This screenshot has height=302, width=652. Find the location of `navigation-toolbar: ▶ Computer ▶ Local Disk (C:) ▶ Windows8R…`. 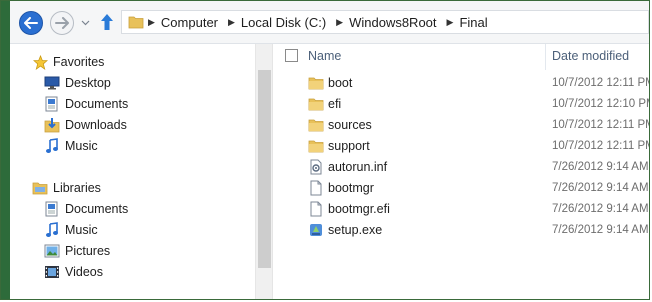

navigation-toolbar: ▶ Computer ▶ Local Disk (C:) ▶ Windows8R… is located at coordinates (329, 22).